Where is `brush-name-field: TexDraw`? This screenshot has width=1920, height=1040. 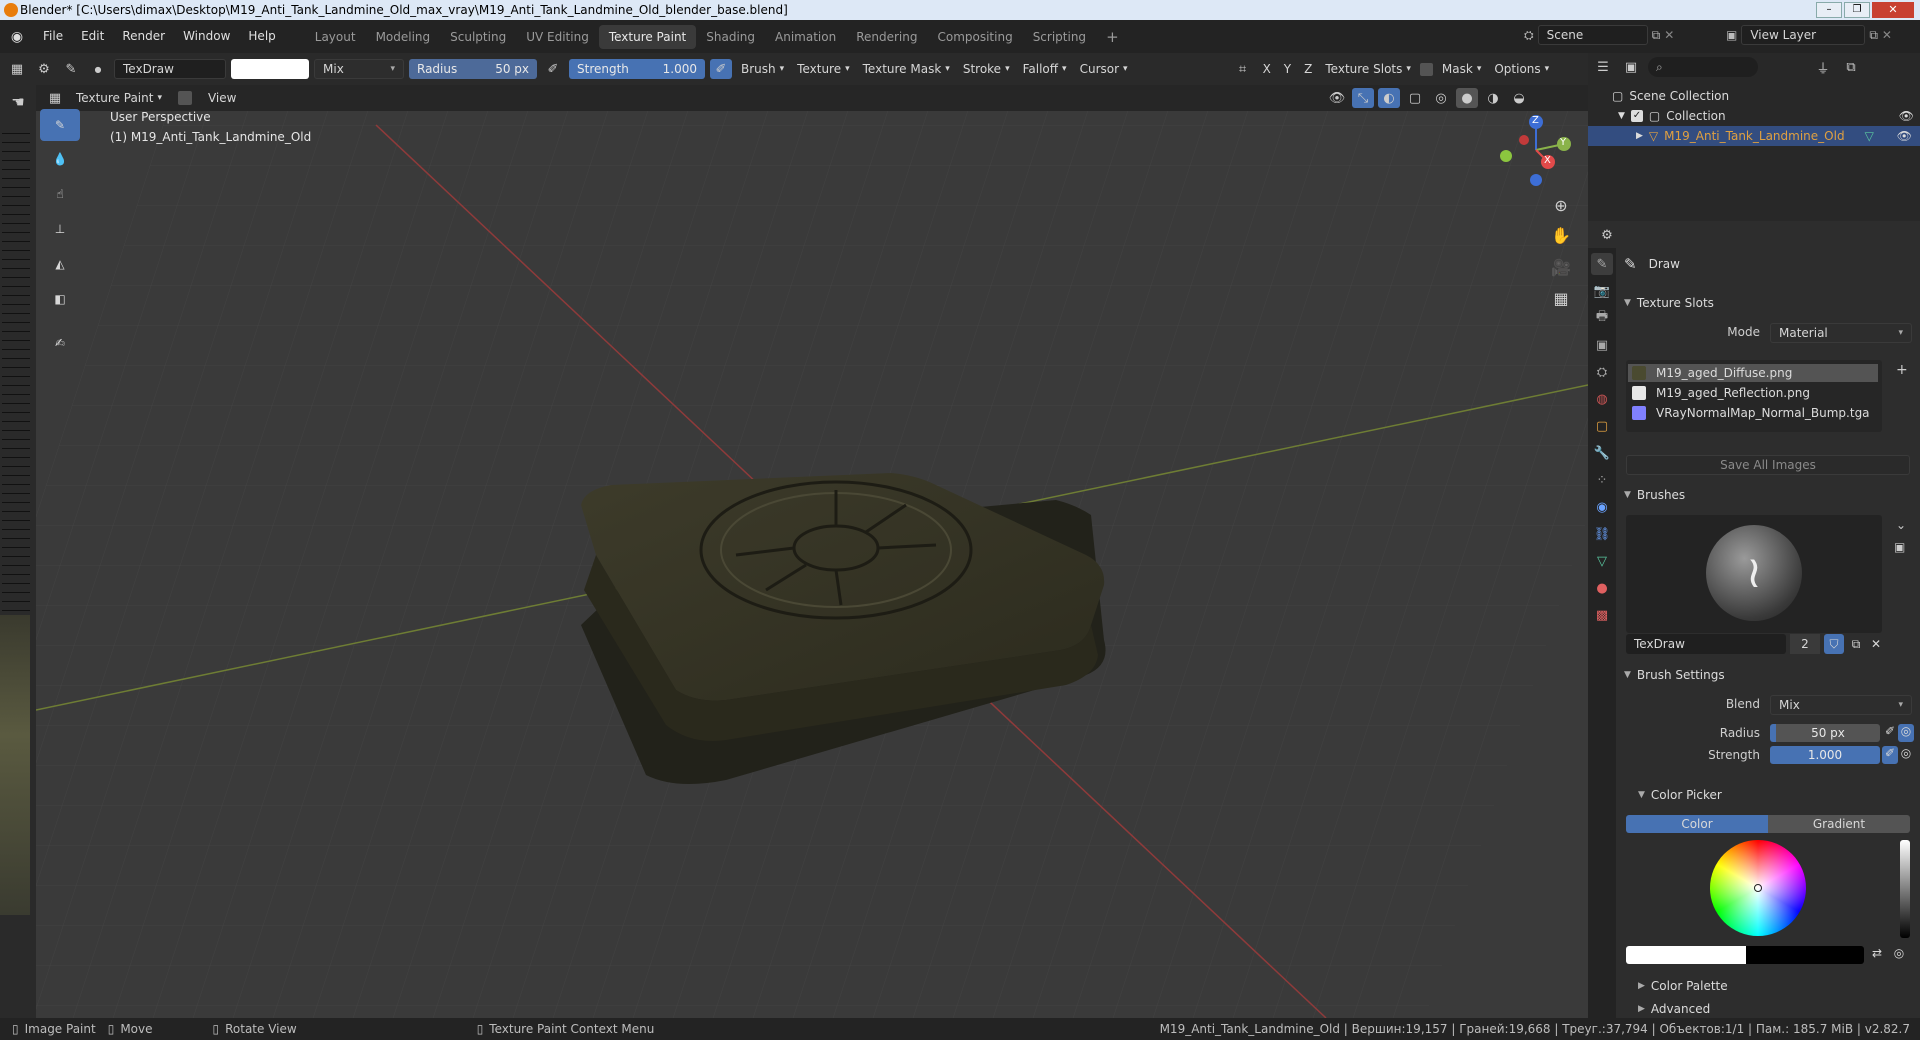
brush-name-field: TexDraw is located at coordinates (170, 69).